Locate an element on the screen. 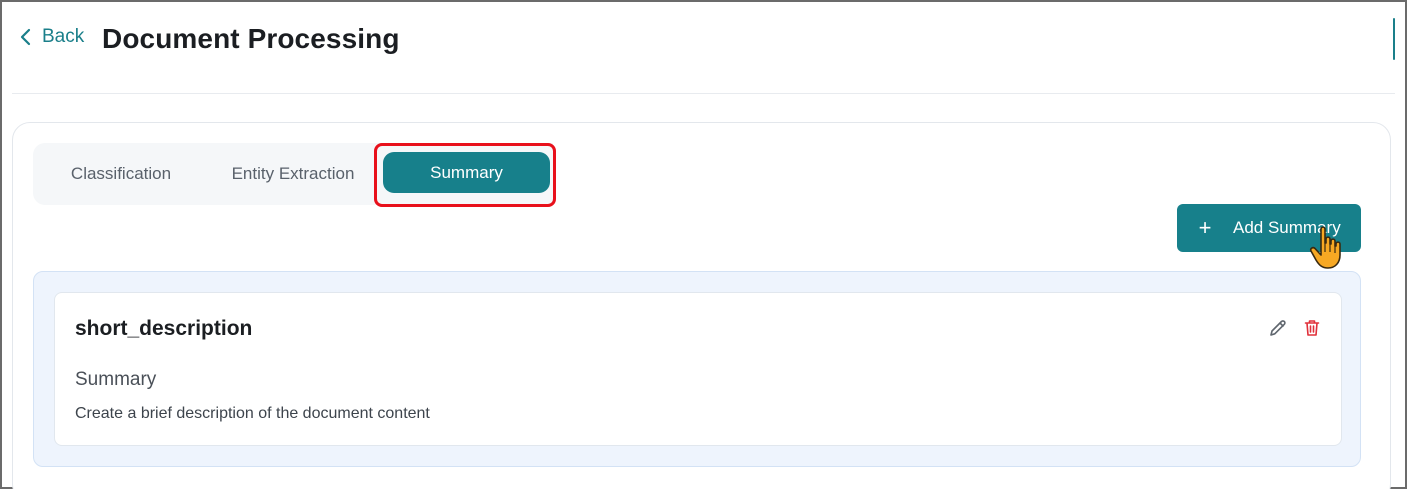 The width and height of the screenshot is (1407, 489). chevron-left-icon is located at coordinates (25, 37).